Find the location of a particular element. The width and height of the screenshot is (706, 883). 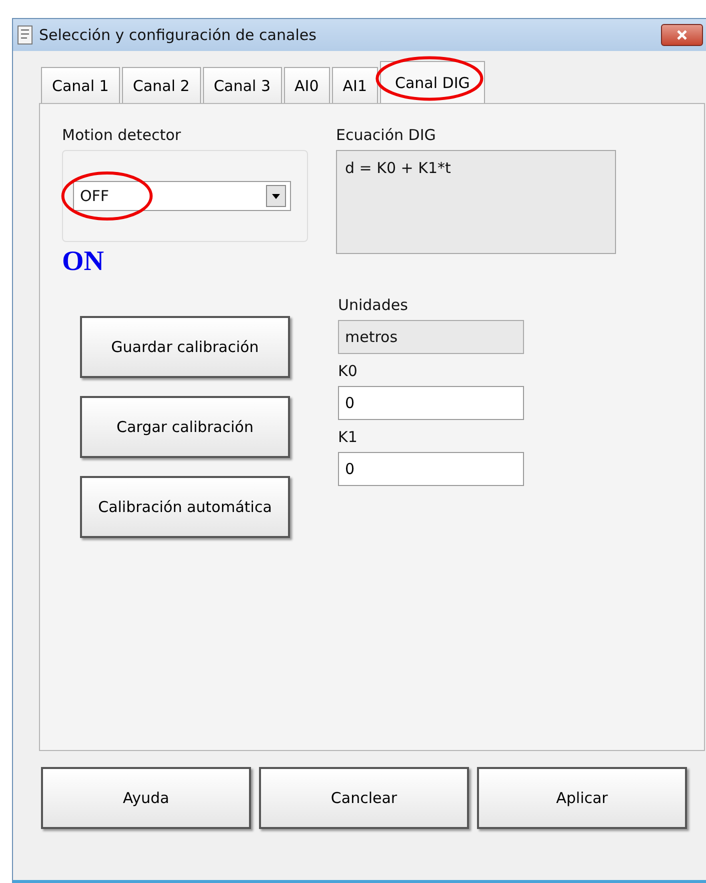

tab: AI1 is located at coordinates (355, 85).